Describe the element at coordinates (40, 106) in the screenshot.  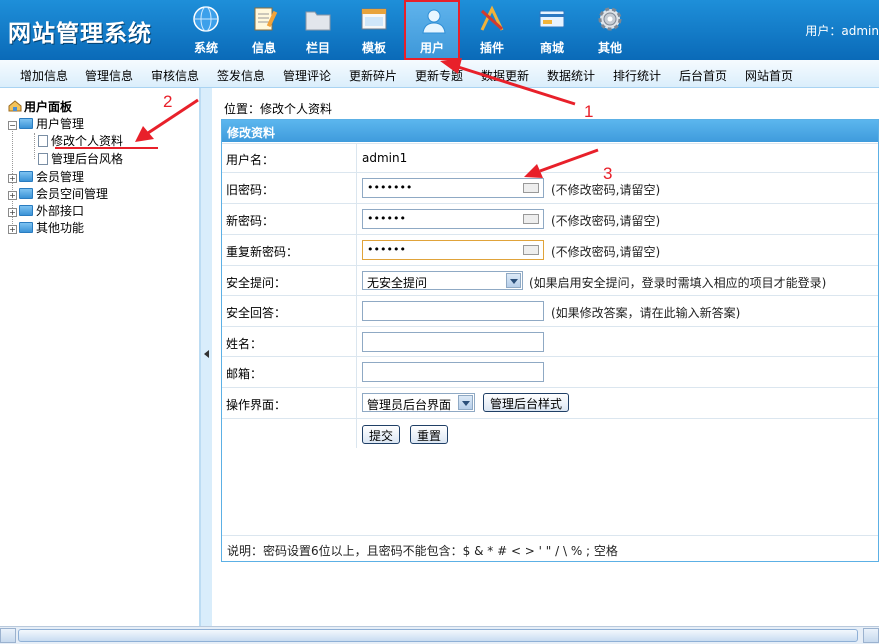
I see `sidebar-title: 用户面板` at that location.